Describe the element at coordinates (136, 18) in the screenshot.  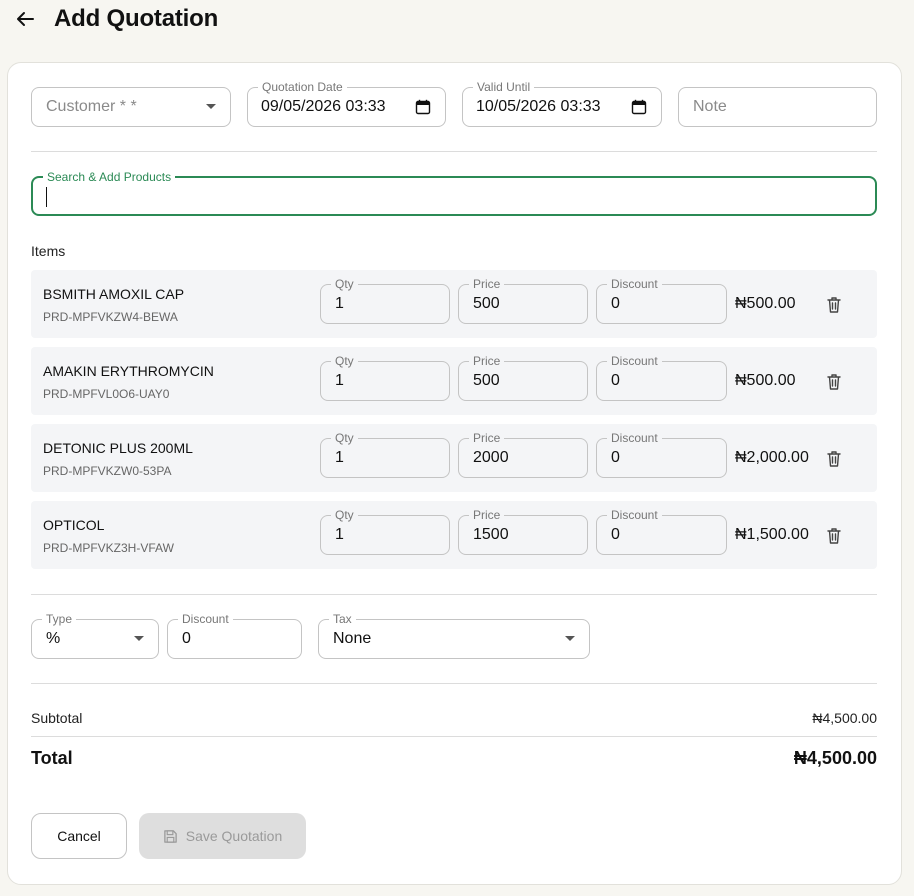
I see `page-title: Add Quotation` at that location.